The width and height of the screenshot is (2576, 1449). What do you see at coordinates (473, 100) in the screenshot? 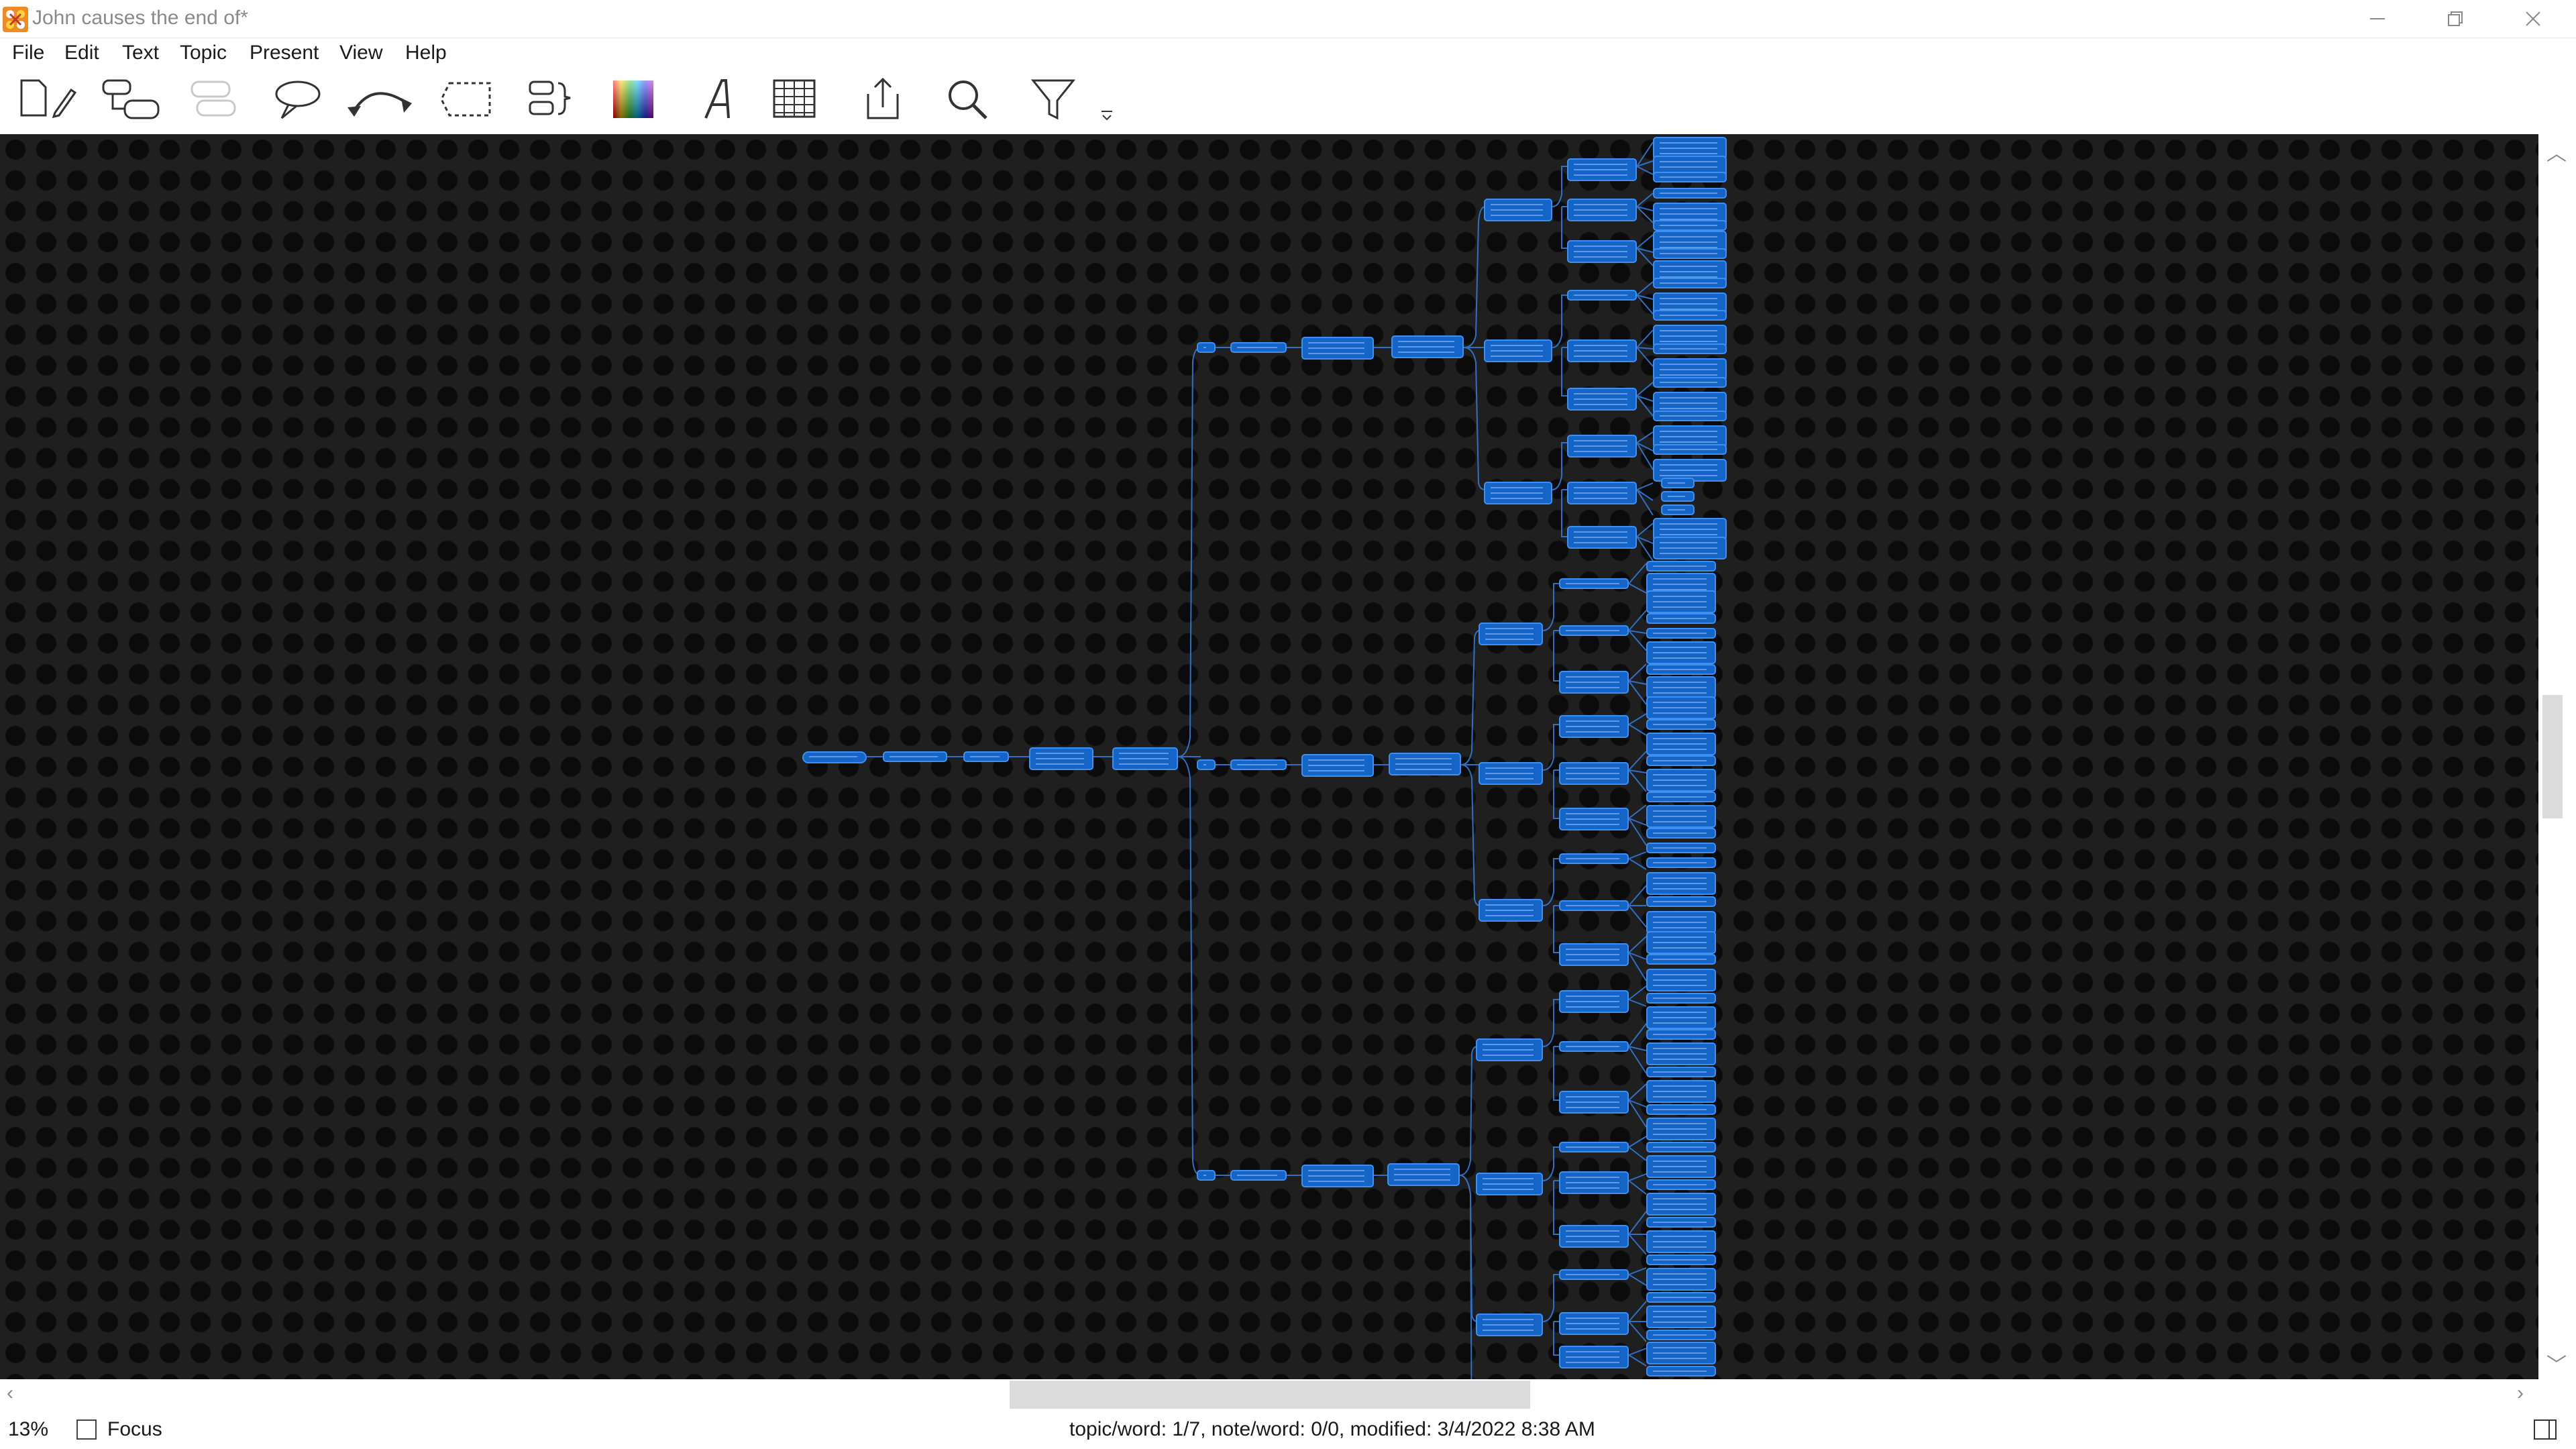
I see `boundary-button` at bounding box center [473, 100].